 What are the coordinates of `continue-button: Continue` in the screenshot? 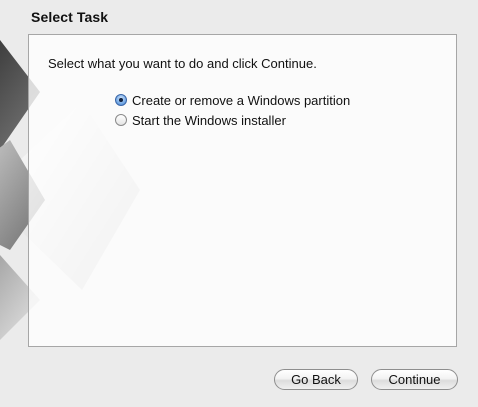 It's located at (414, 379).